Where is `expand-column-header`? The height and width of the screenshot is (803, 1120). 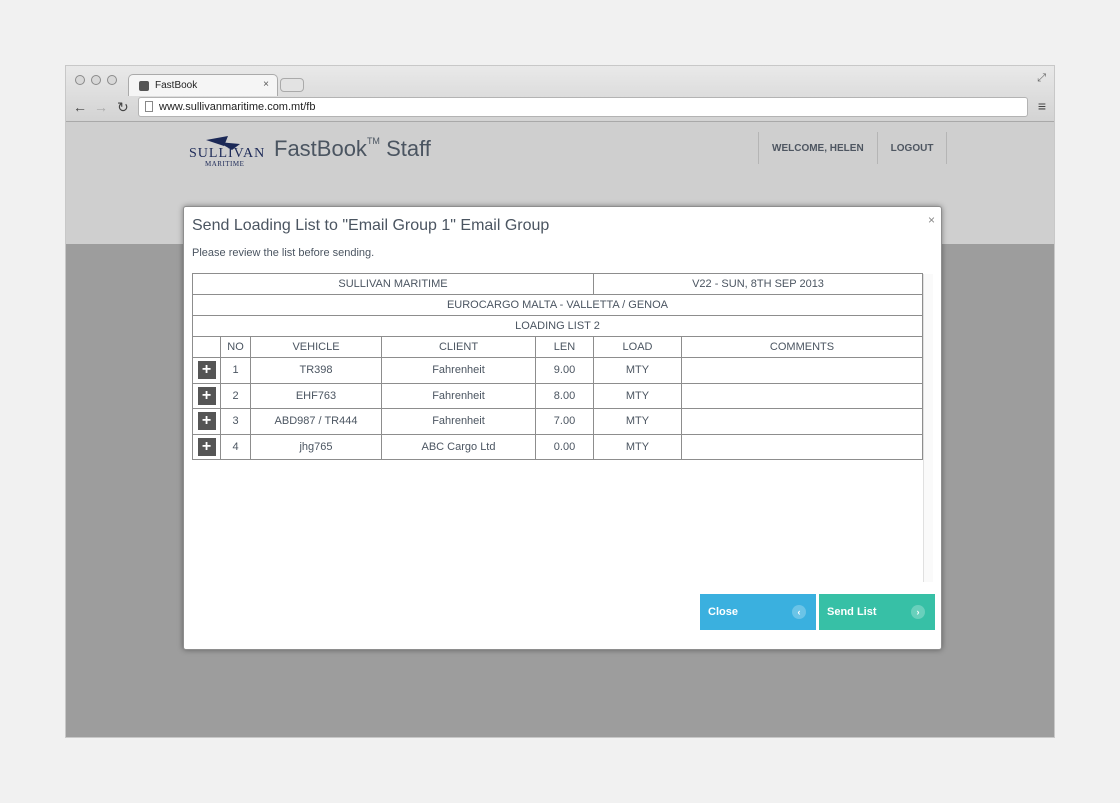
expand-column-header is located at coordinates (206, 347).